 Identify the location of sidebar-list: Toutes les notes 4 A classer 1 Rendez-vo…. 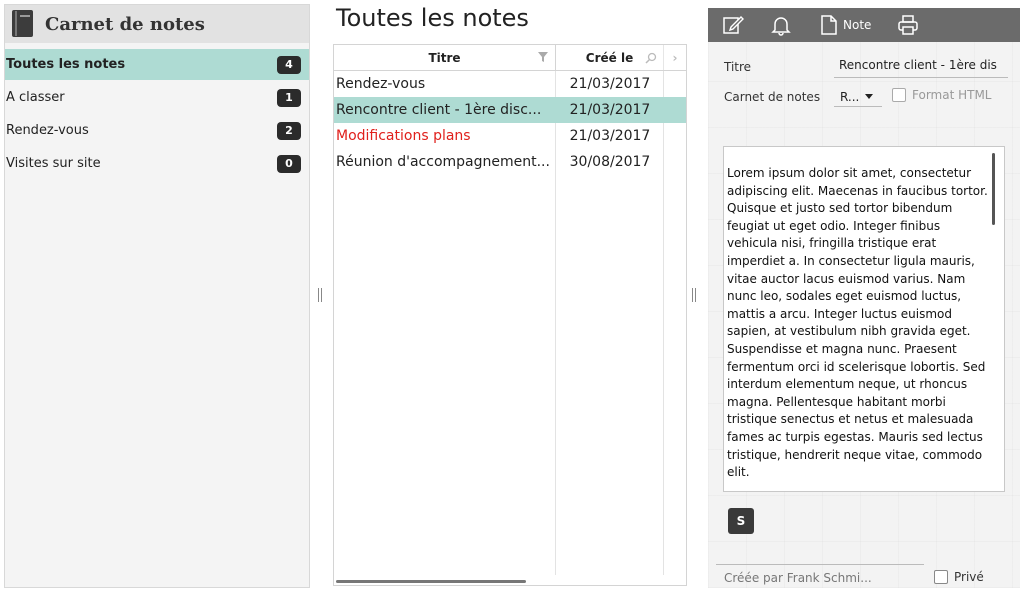
(157, 114).